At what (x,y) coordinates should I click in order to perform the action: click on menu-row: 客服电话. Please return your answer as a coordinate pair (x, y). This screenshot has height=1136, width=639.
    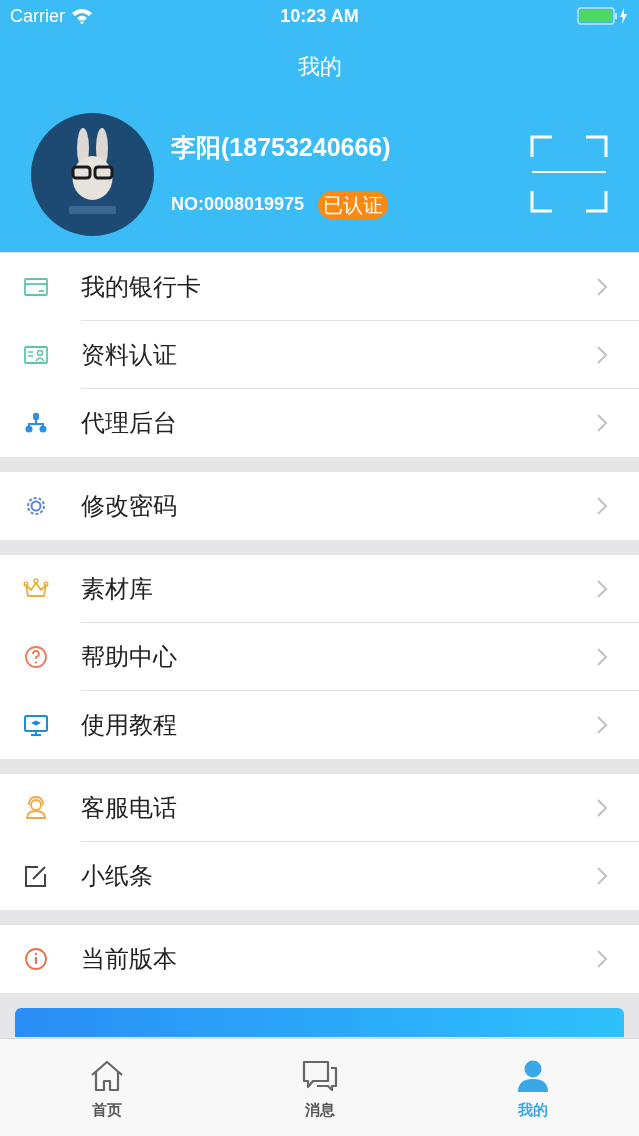
    Looking at the image, I should click on (319, 808).